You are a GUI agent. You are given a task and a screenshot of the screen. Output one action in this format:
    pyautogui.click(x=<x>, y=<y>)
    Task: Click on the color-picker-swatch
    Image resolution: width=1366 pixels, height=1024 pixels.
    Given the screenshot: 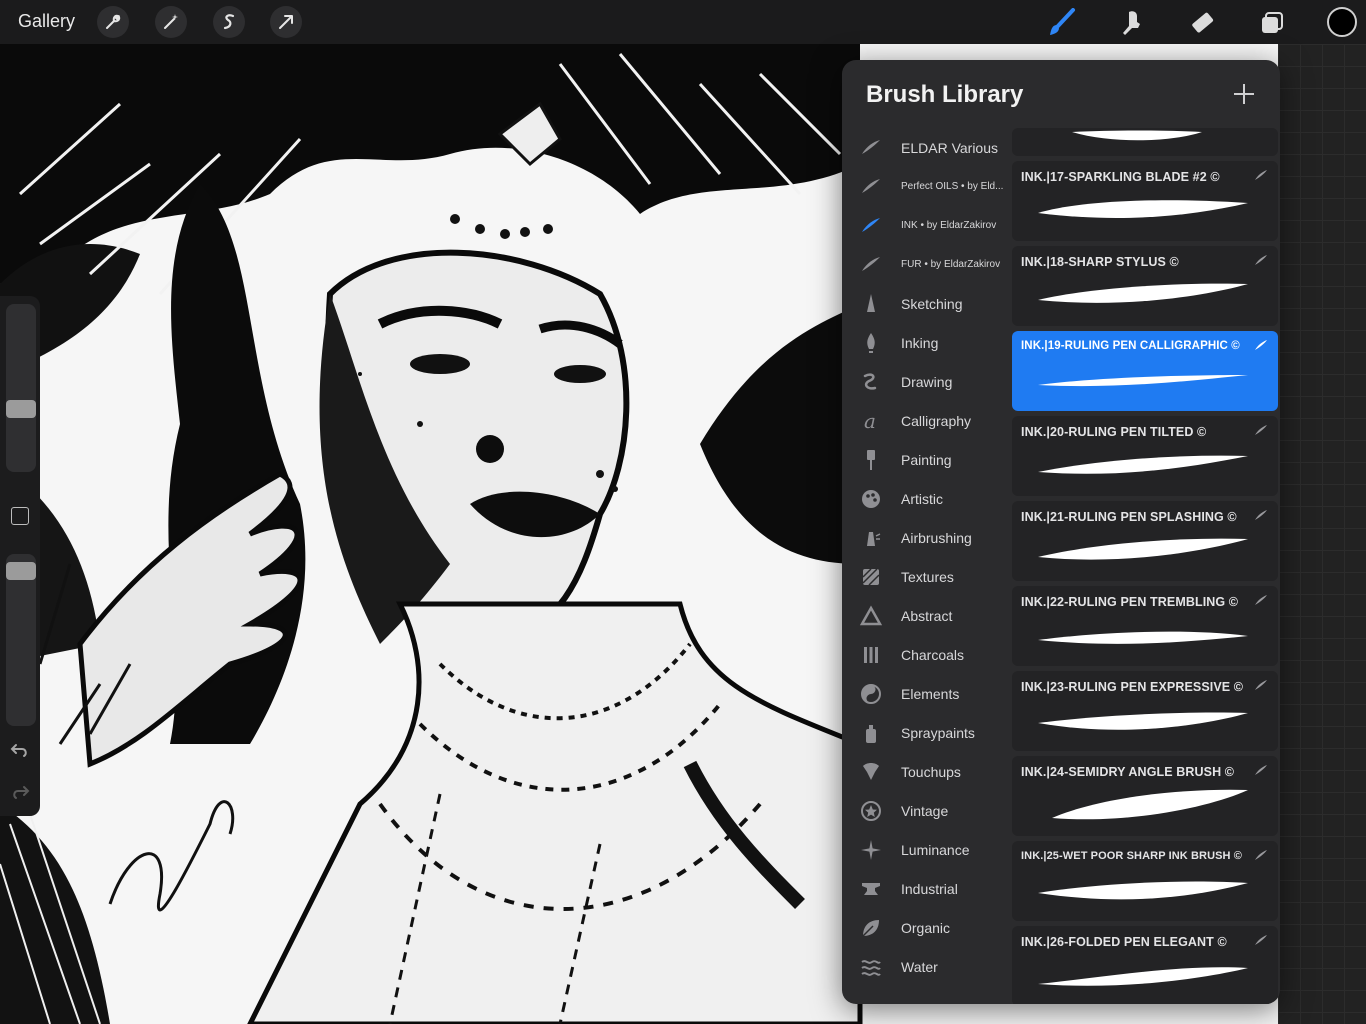 What is the action you would take?
    pyautogui.click(x=1342, y=22)
    